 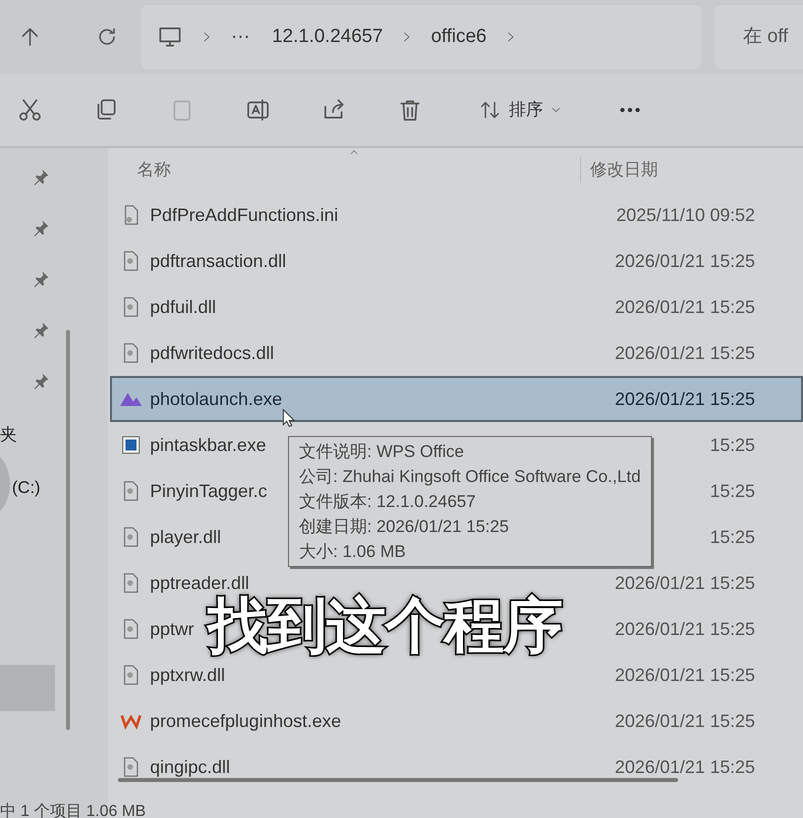 I want to click on file-name: promecefpluginhost.exe, so click(x=246, y=721).